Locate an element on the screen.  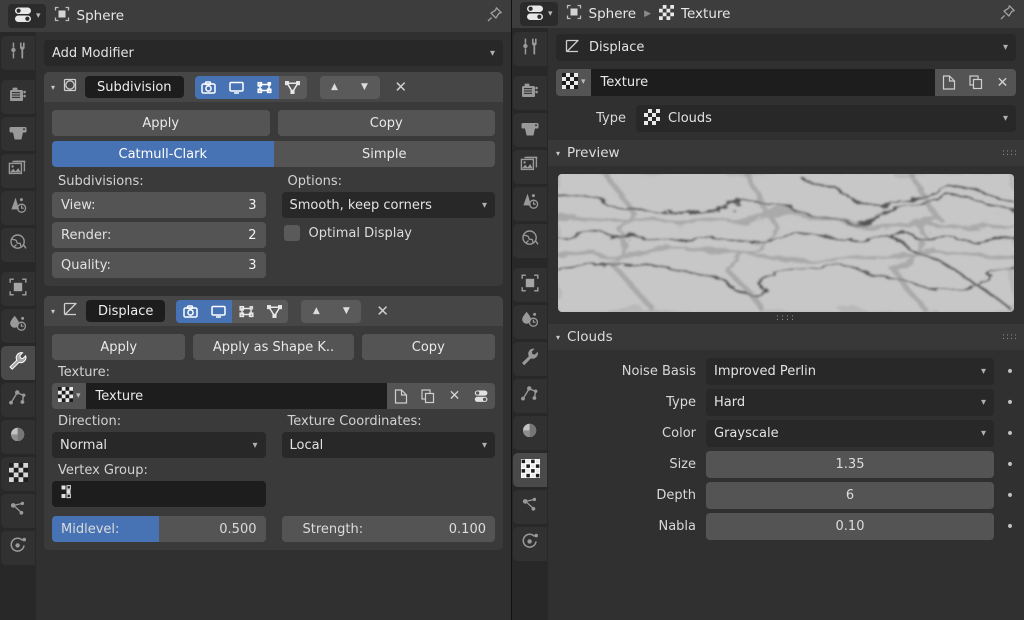
simple-button: Simple is located at coordinates (384, 154).